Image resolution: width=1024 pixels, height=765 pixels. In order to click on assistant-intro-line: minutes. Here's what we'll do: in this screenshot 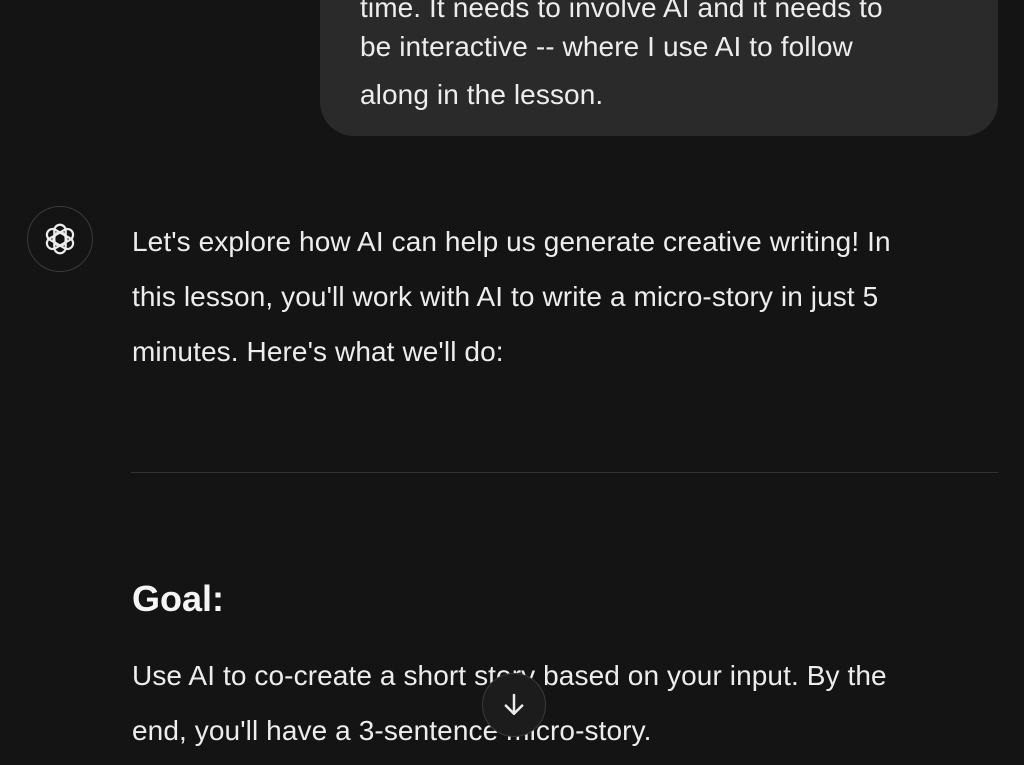, I will do `click(318, 351)`.